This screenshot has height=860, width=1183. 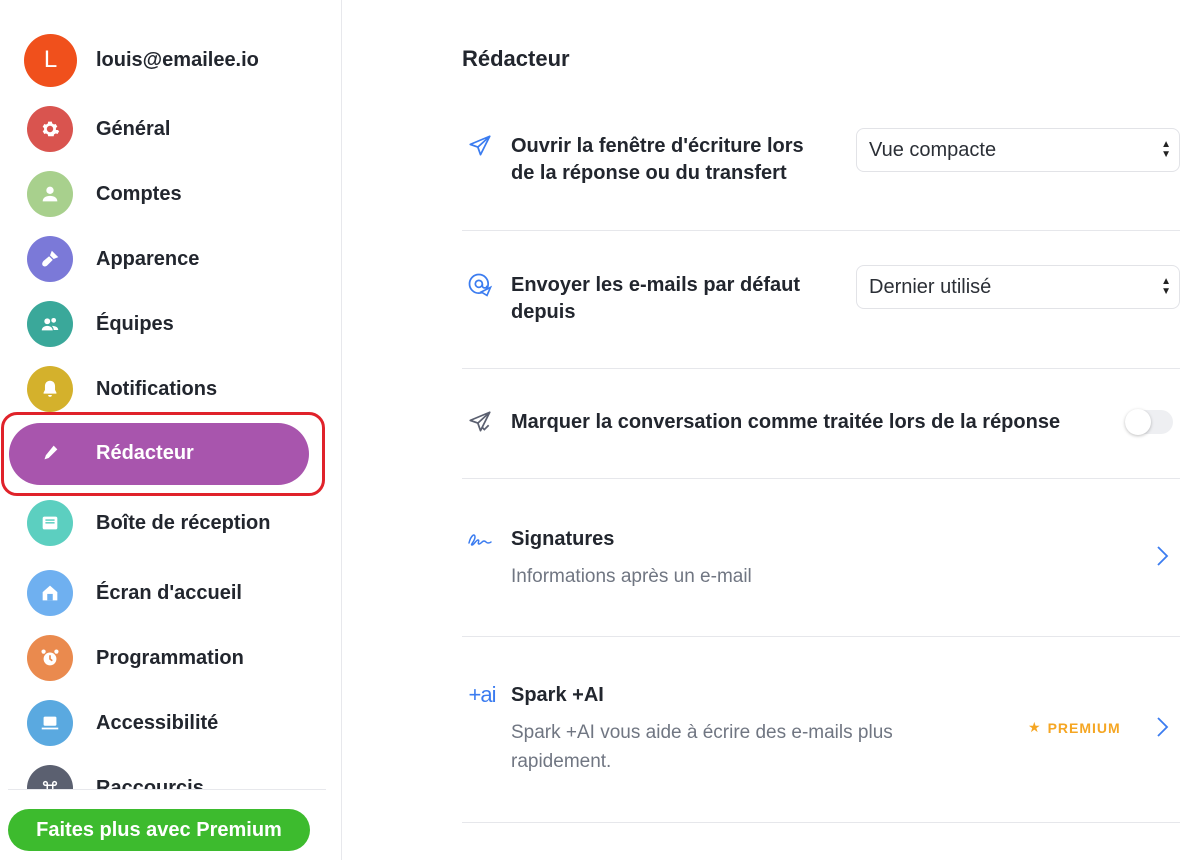 I want to click on setting-label: Spark +AI, so click(x=557, y=695).